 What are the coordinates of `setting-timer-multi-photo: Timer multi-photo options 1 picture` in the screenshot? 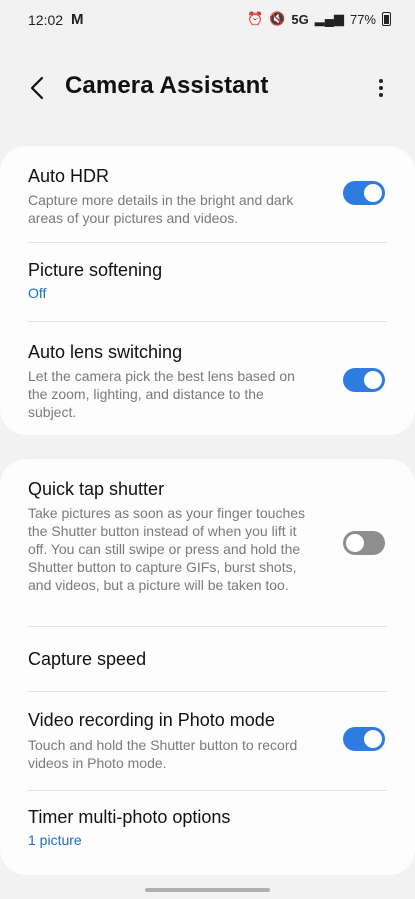 It's located at (207, 831).